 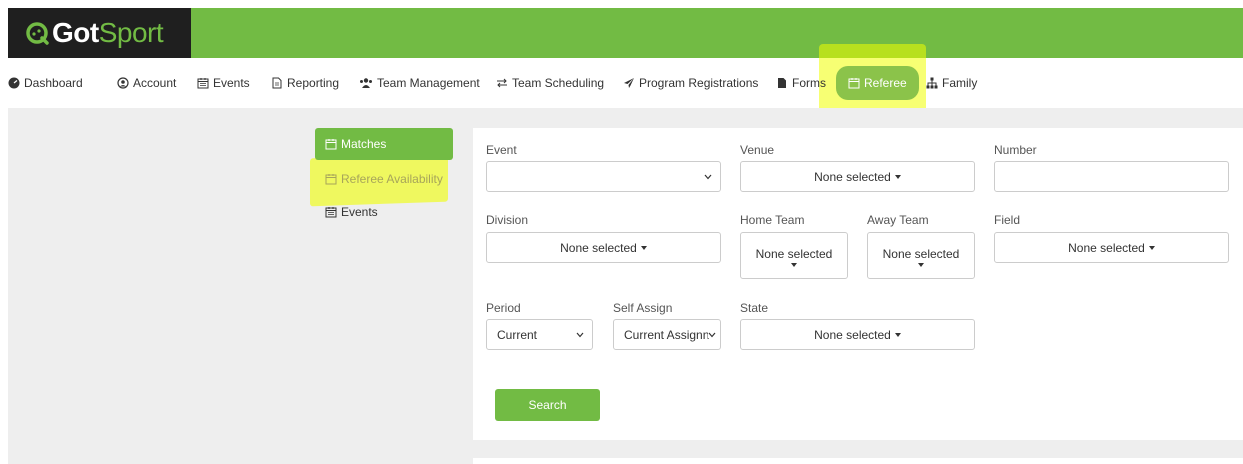 I want to click on field-multiselect: None selected, so click(x=1111, y=247).